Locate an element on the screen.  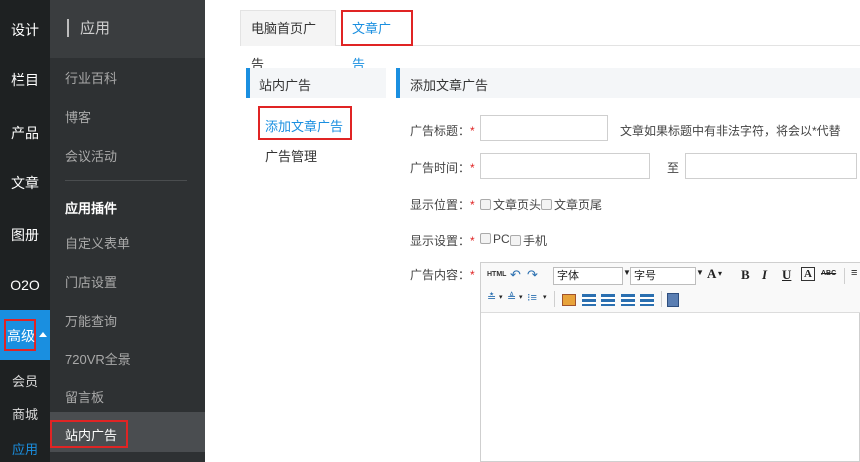
primary-rail: 设计 栏目 产品 文章 图册 O2O 高级 会员 商城 应用 is located at coordinates (25, 231).